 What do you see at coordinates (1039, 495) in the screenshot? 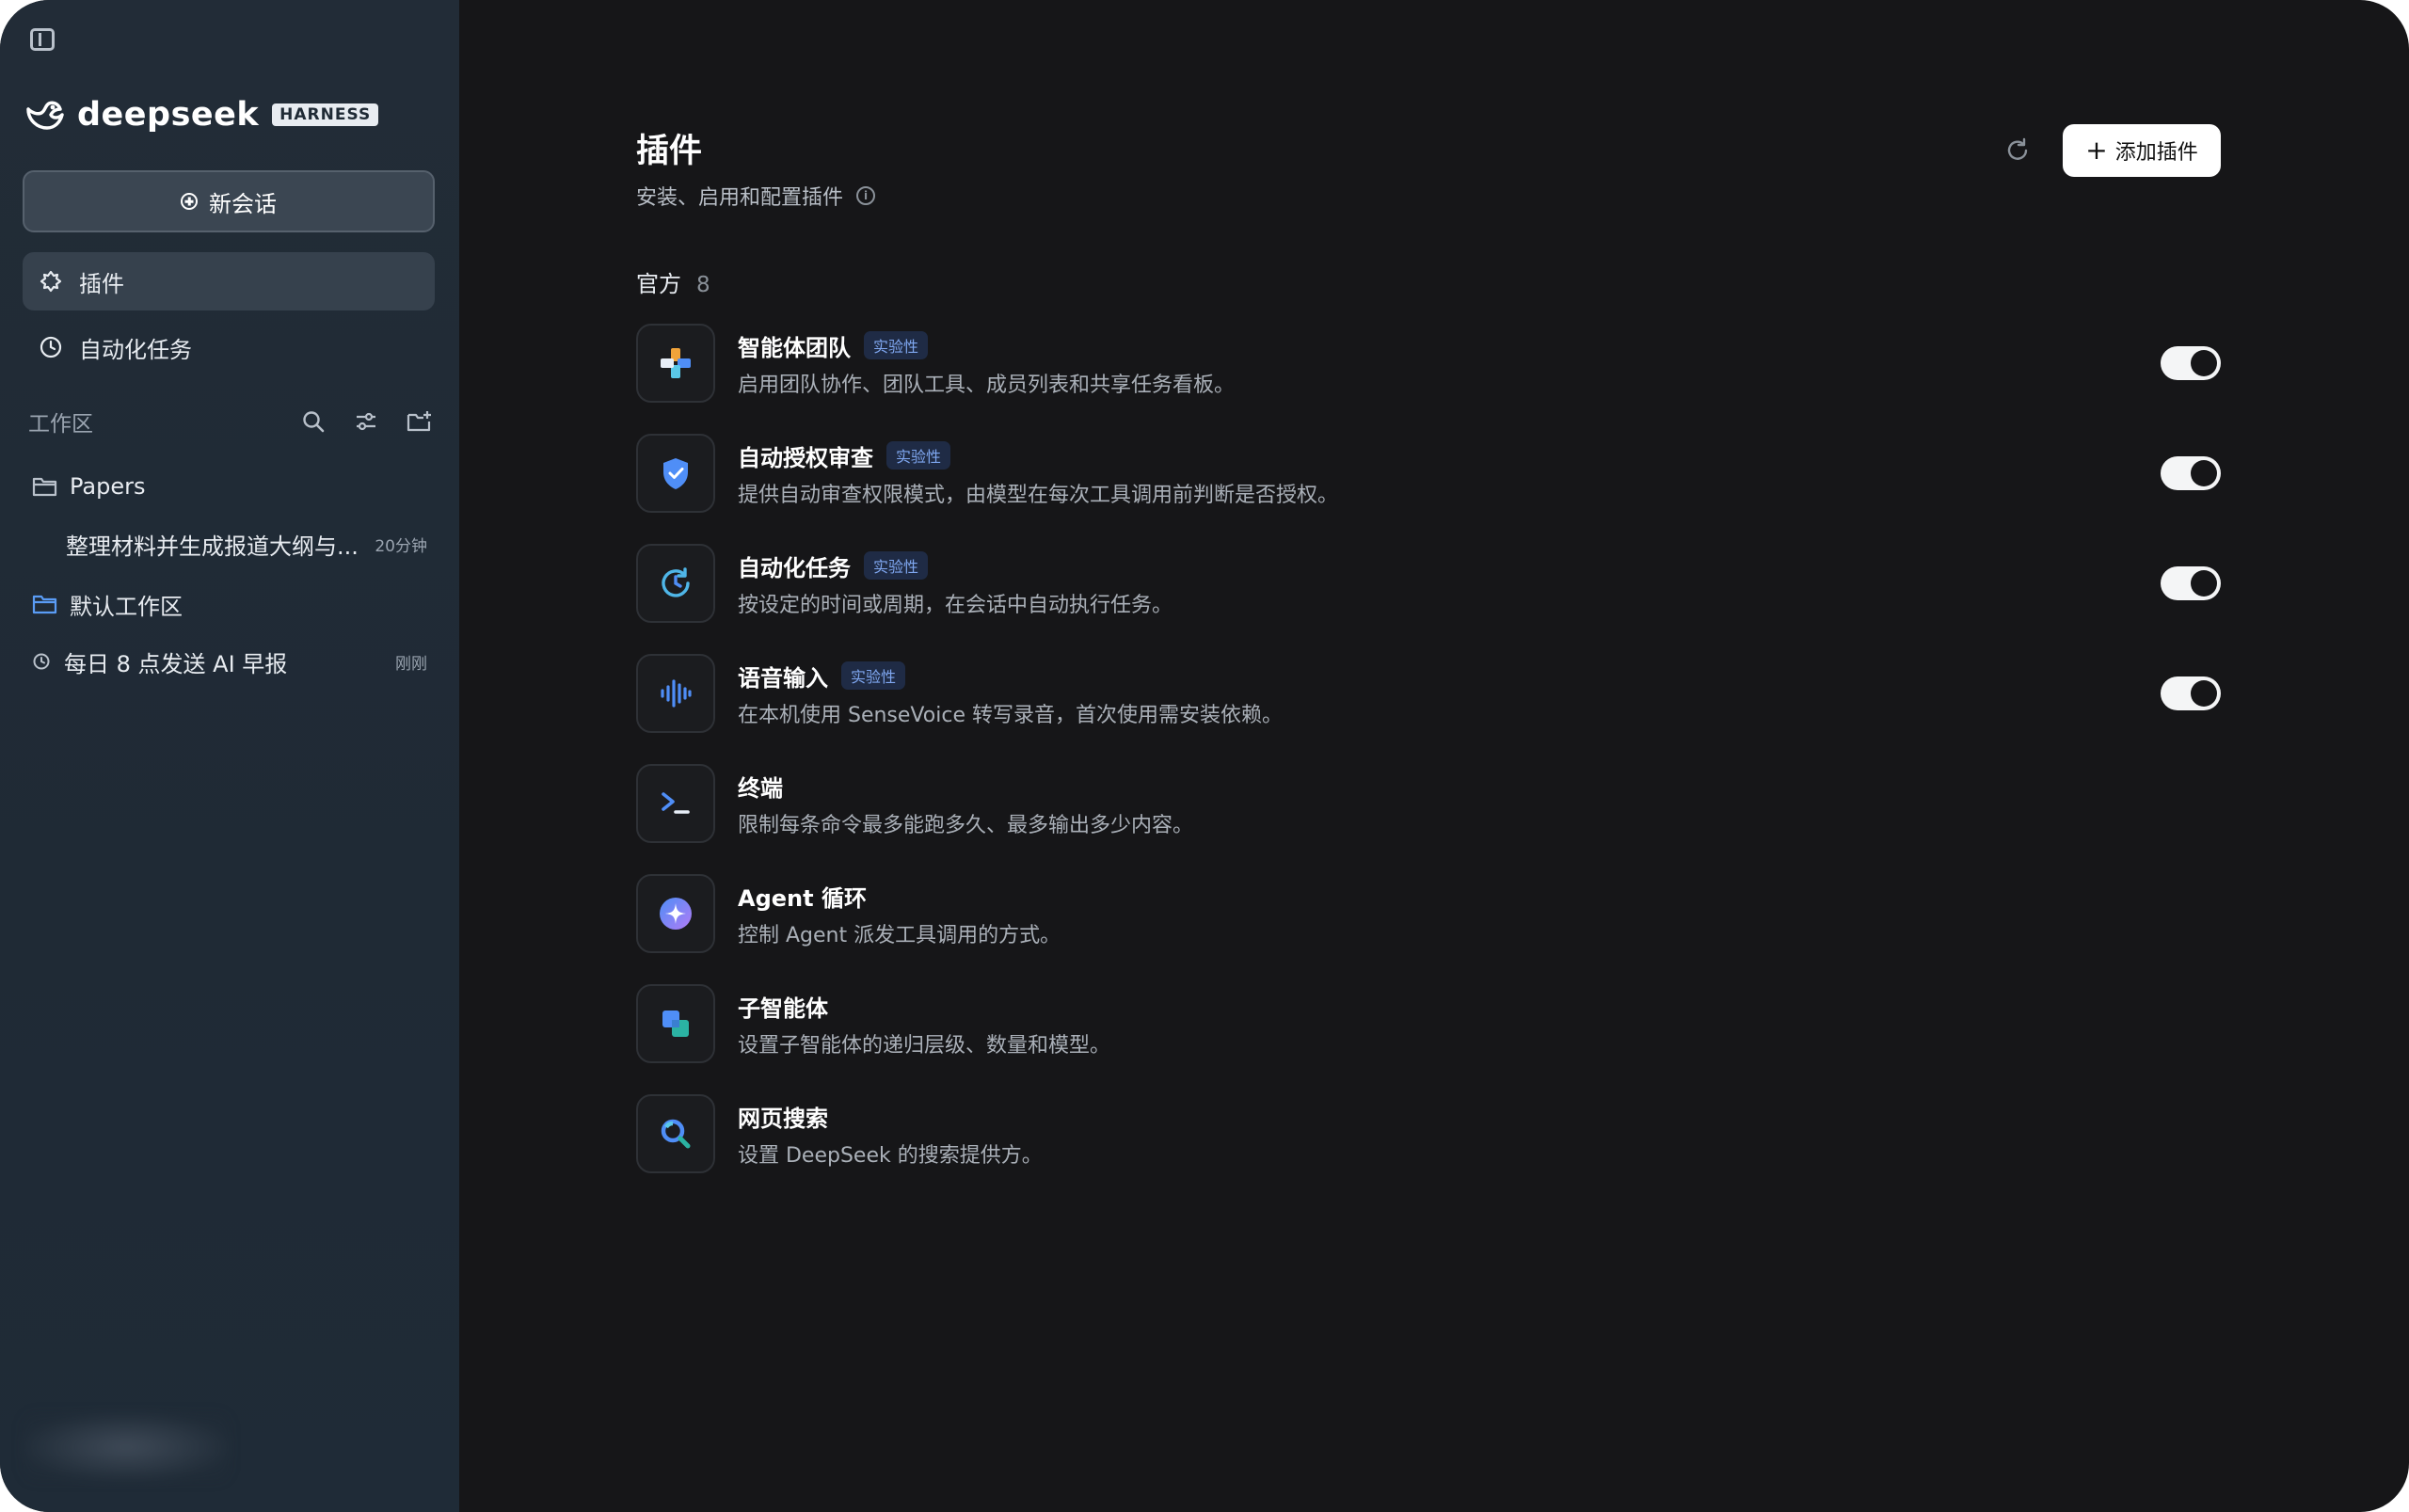
I see `plugin-description: 提供自动审查权限模式，由模型在每次工具调用前判断是否授权。` at bounding box center [1039, 495].